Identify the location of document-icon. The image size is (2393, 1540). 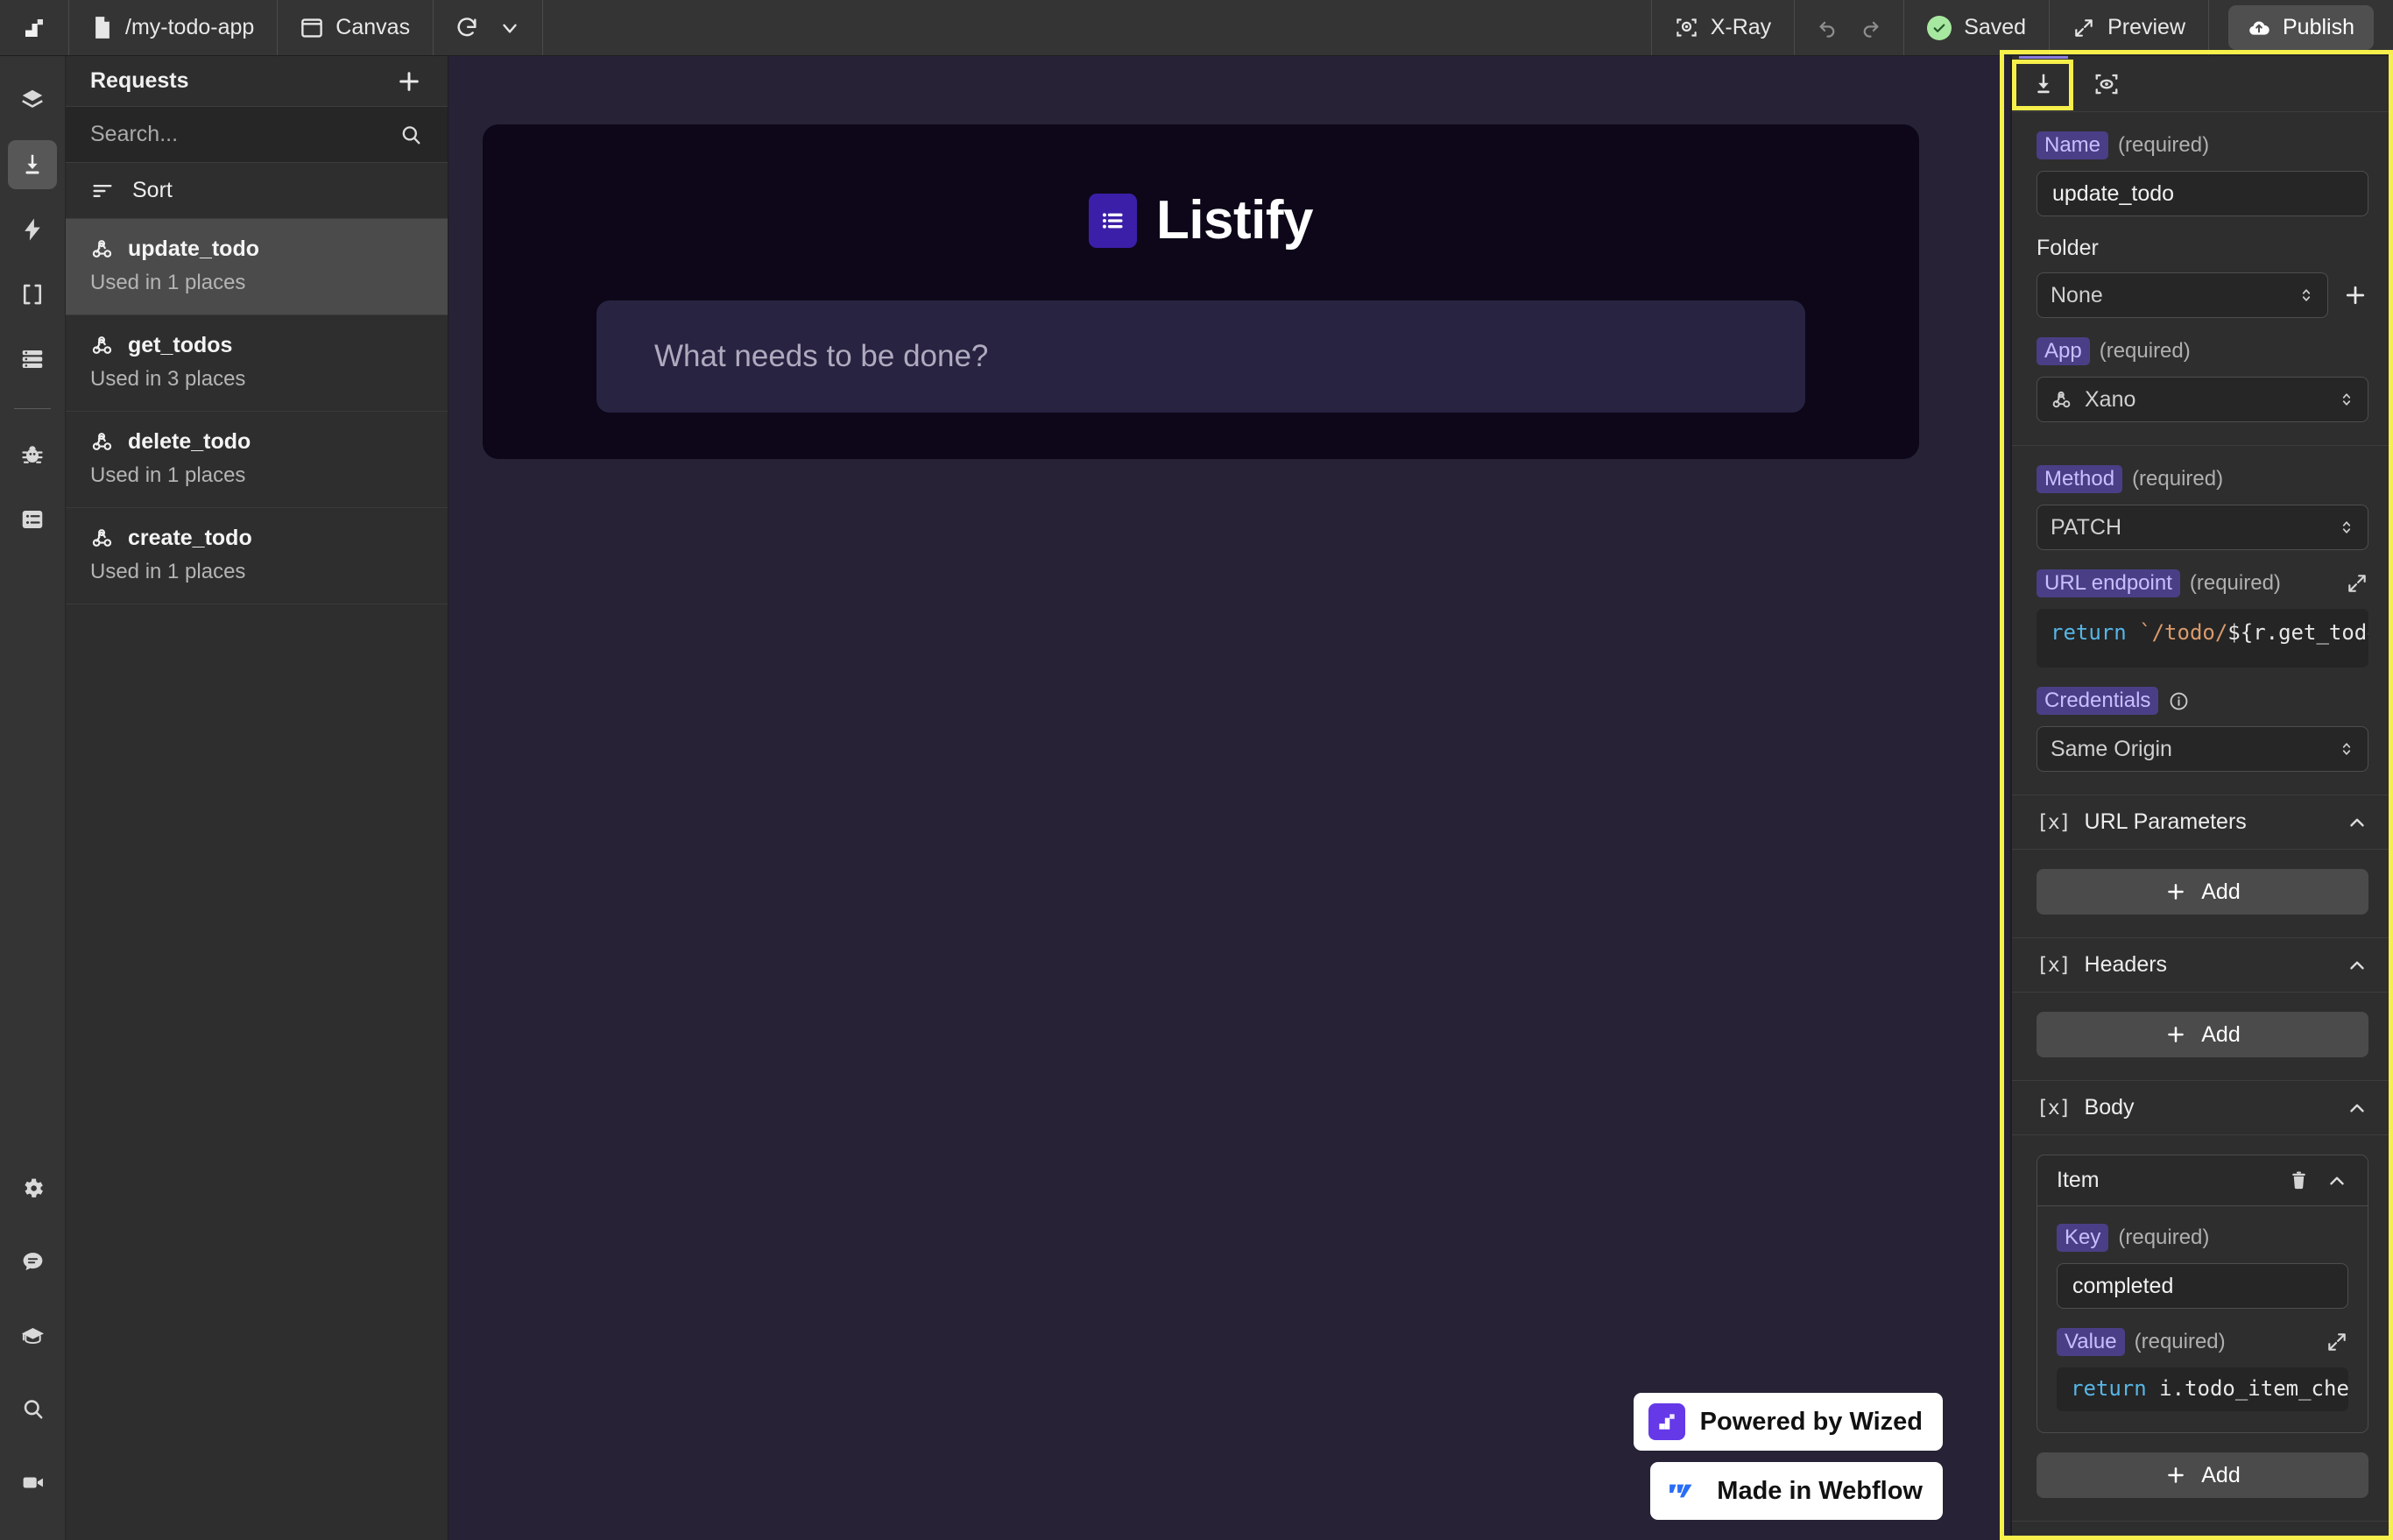
(102, 28).